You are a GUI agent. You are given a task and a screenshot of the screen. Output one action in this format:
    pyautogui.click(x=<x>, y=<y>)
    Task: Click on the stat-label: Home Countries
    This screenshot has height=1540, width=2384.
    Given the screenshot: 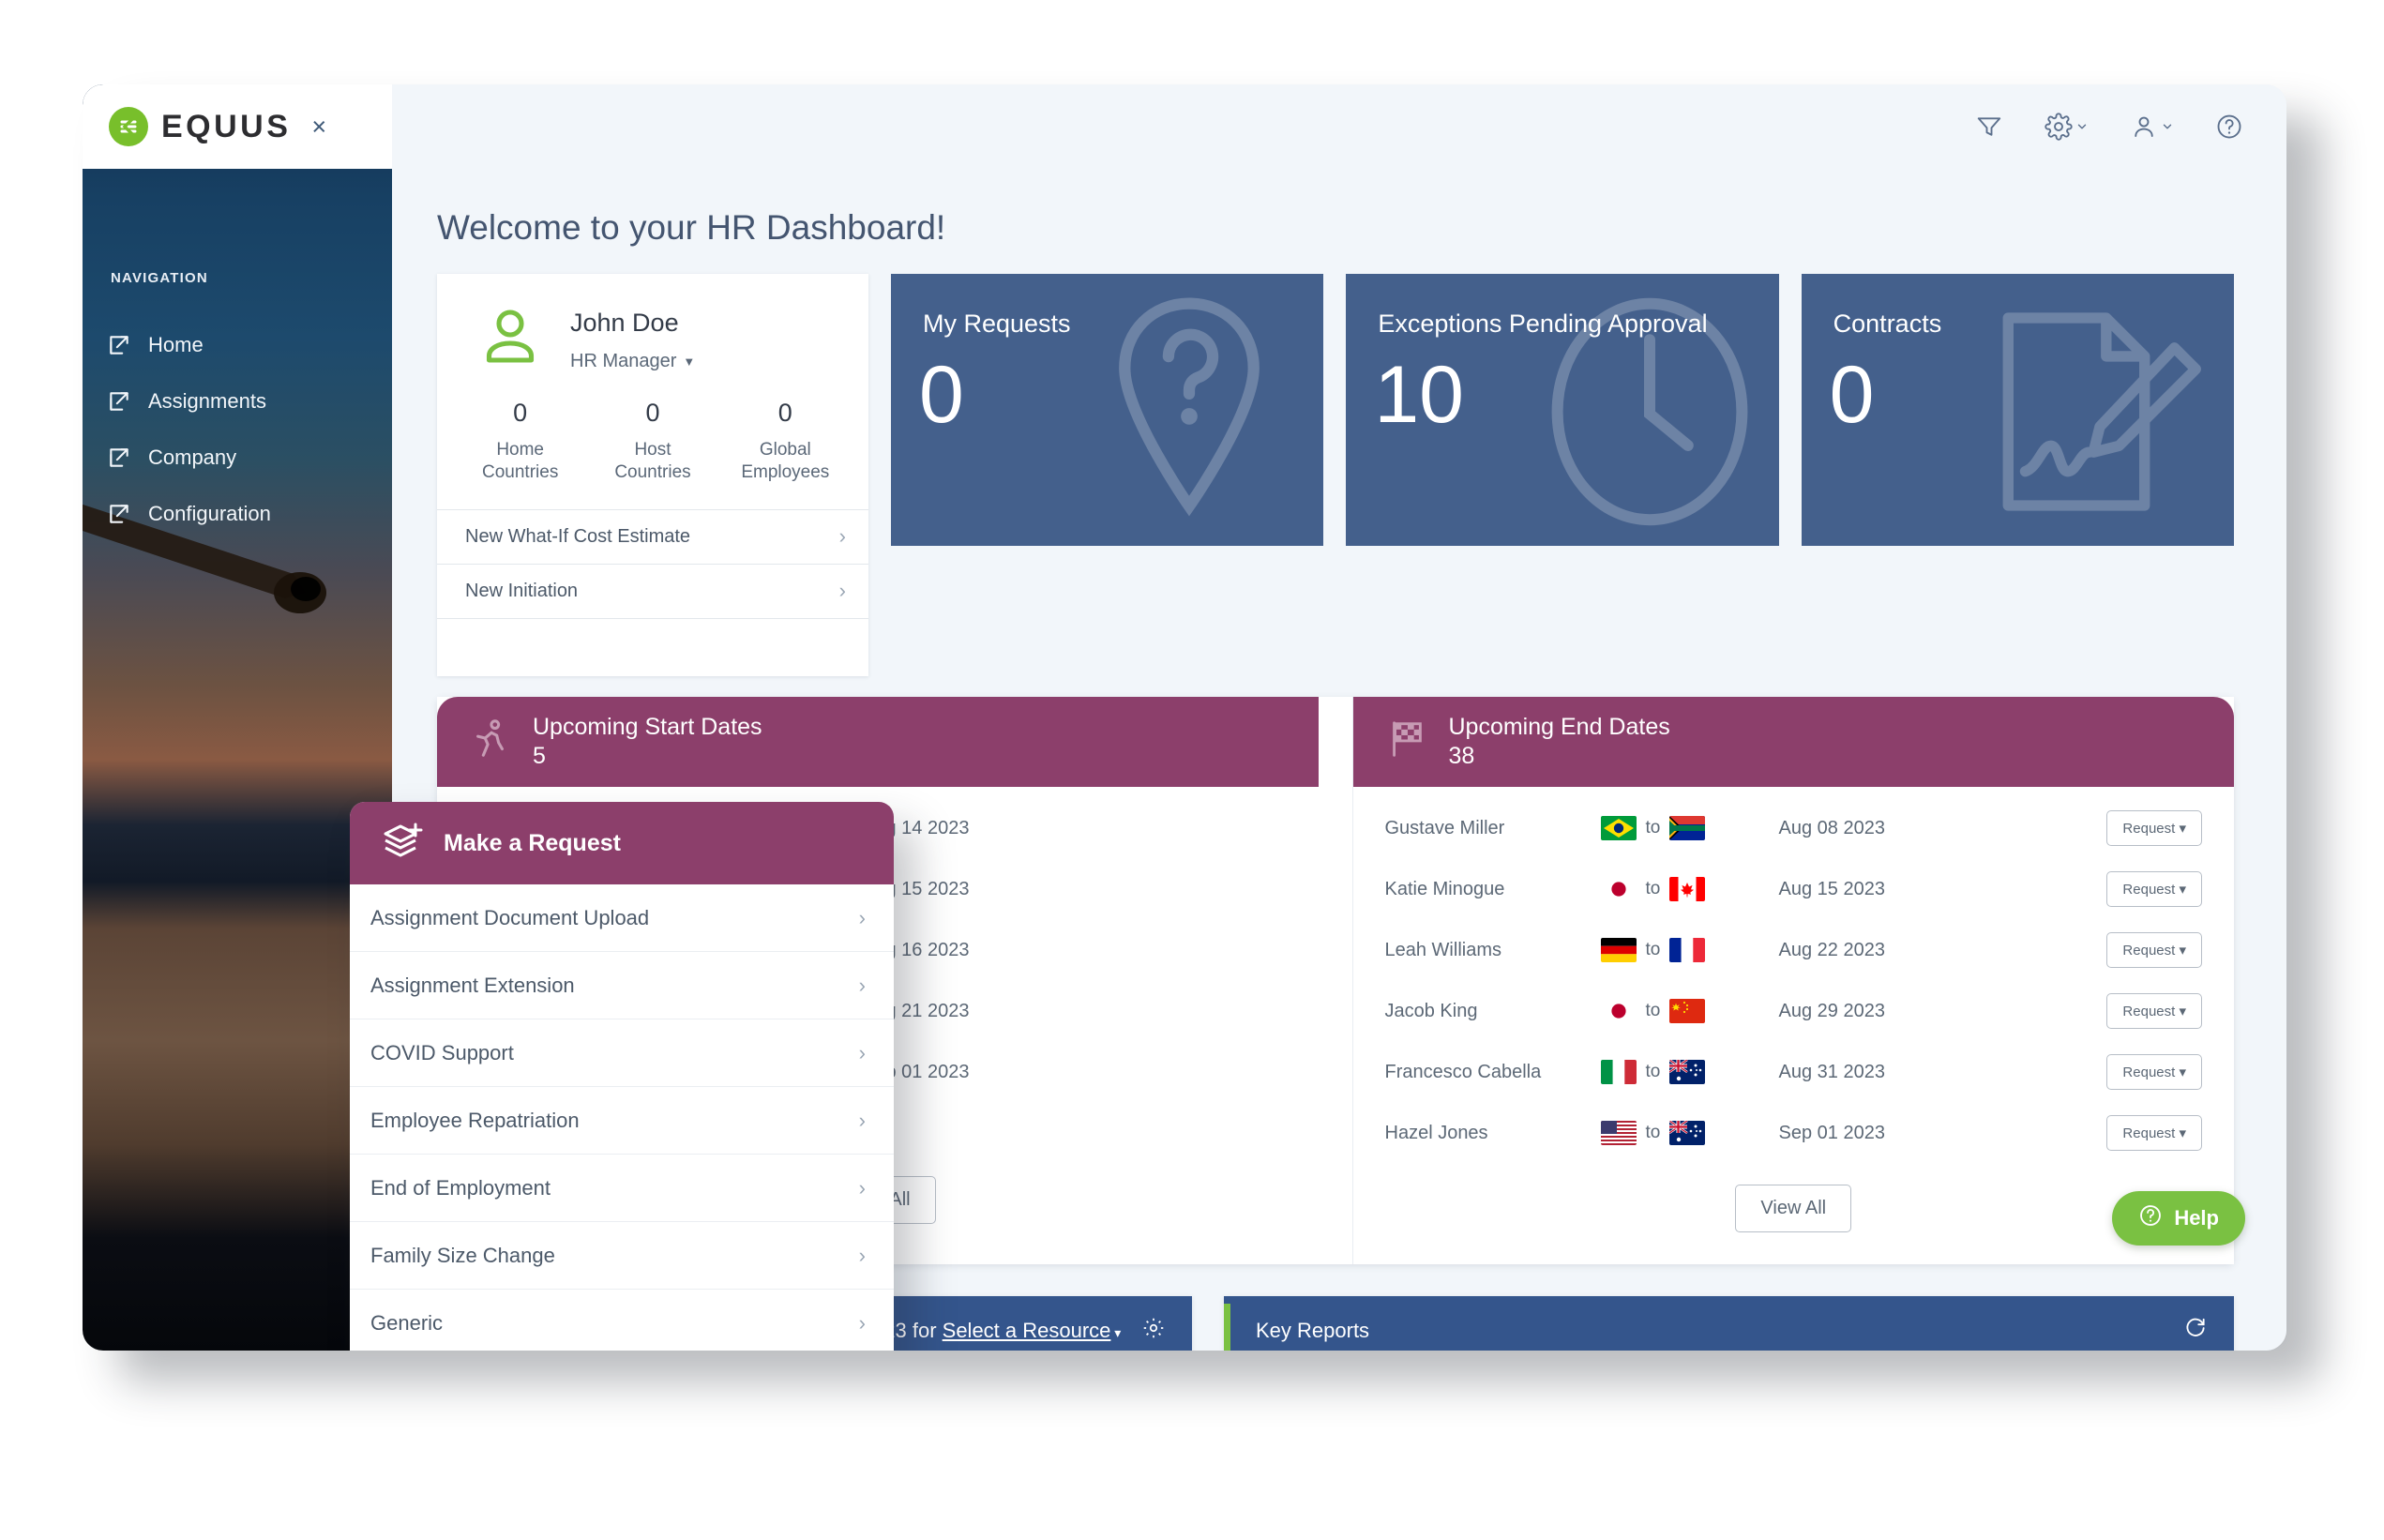 What is the action you would take?
    pyautogui.click(x=520, y=461)
    